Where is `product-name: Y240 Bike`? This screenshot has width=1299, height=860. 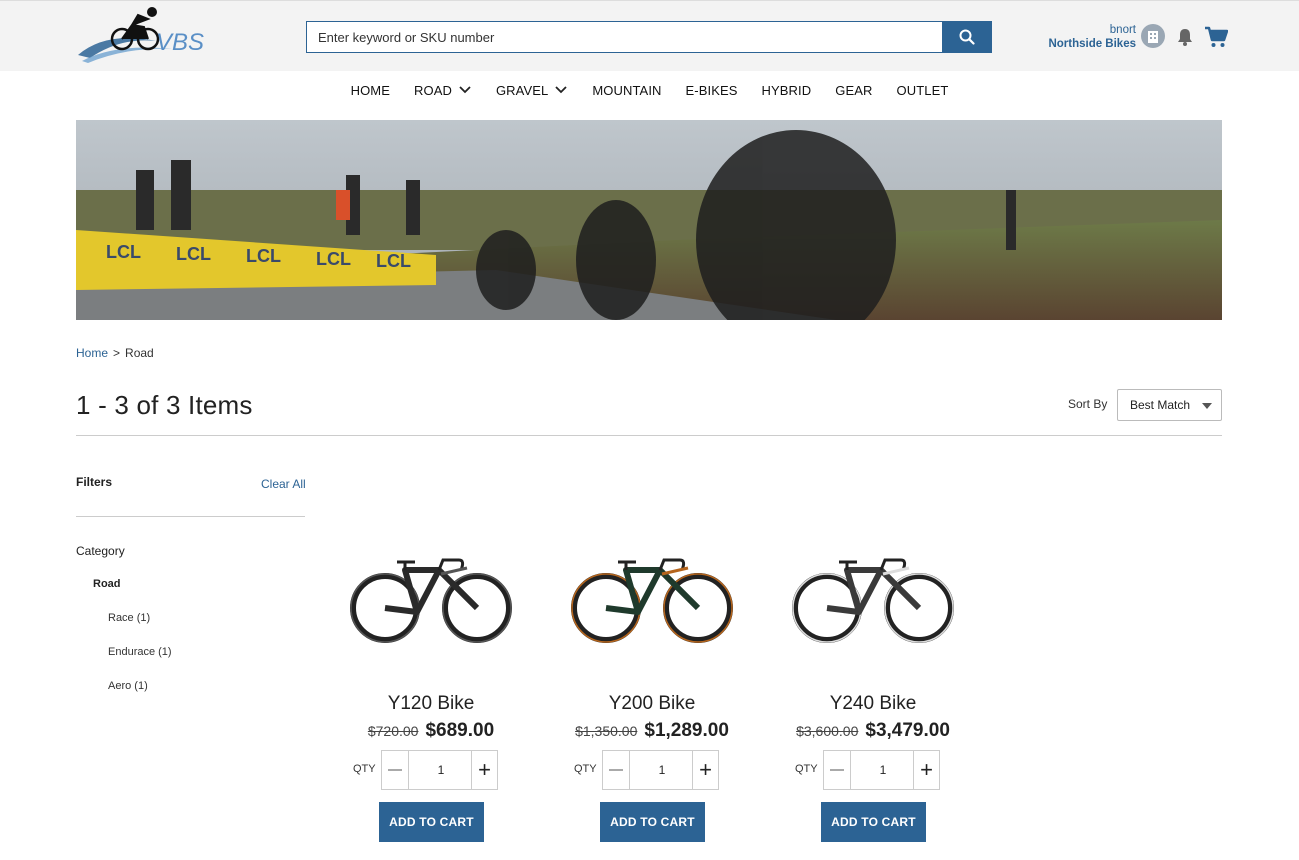 product-name: Y240 Bike is located at coordinates (873, 704).